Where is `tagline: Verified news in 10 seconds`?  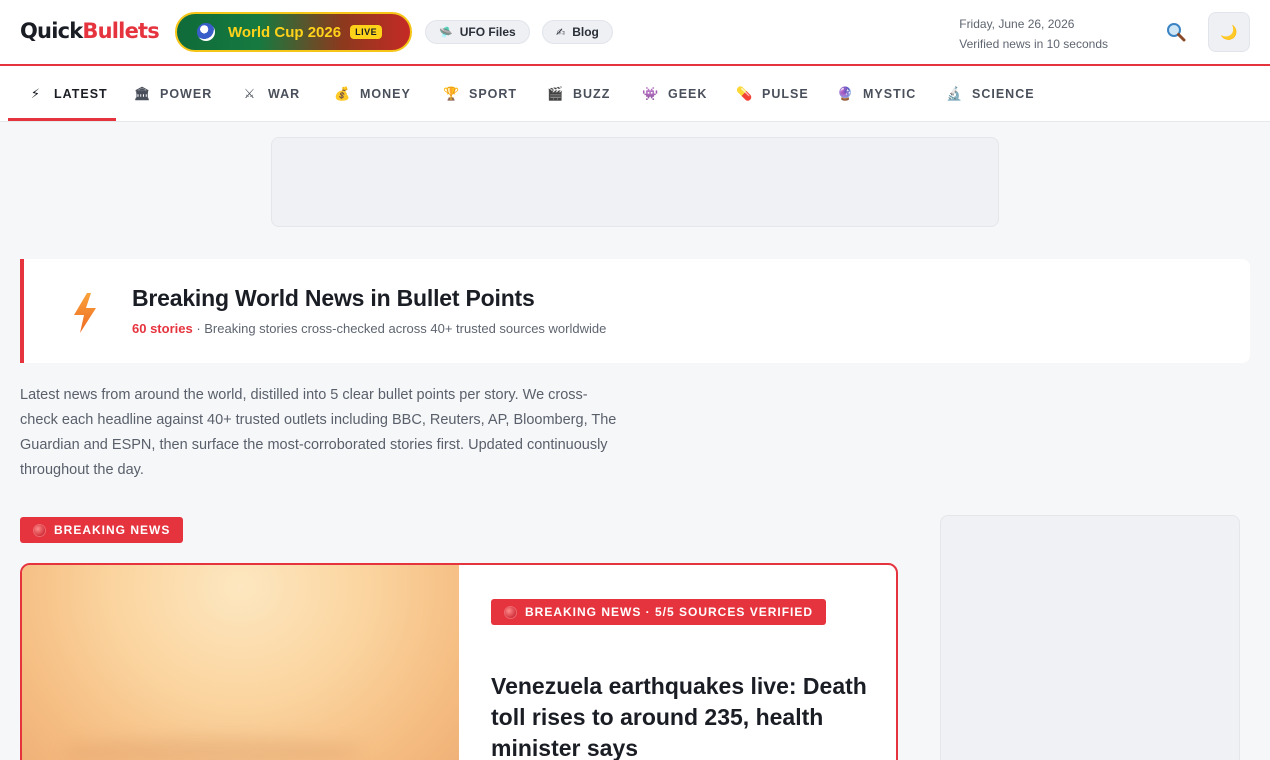
tagline: Verified news in 10 seconds is located at coordinates (1033, 44).